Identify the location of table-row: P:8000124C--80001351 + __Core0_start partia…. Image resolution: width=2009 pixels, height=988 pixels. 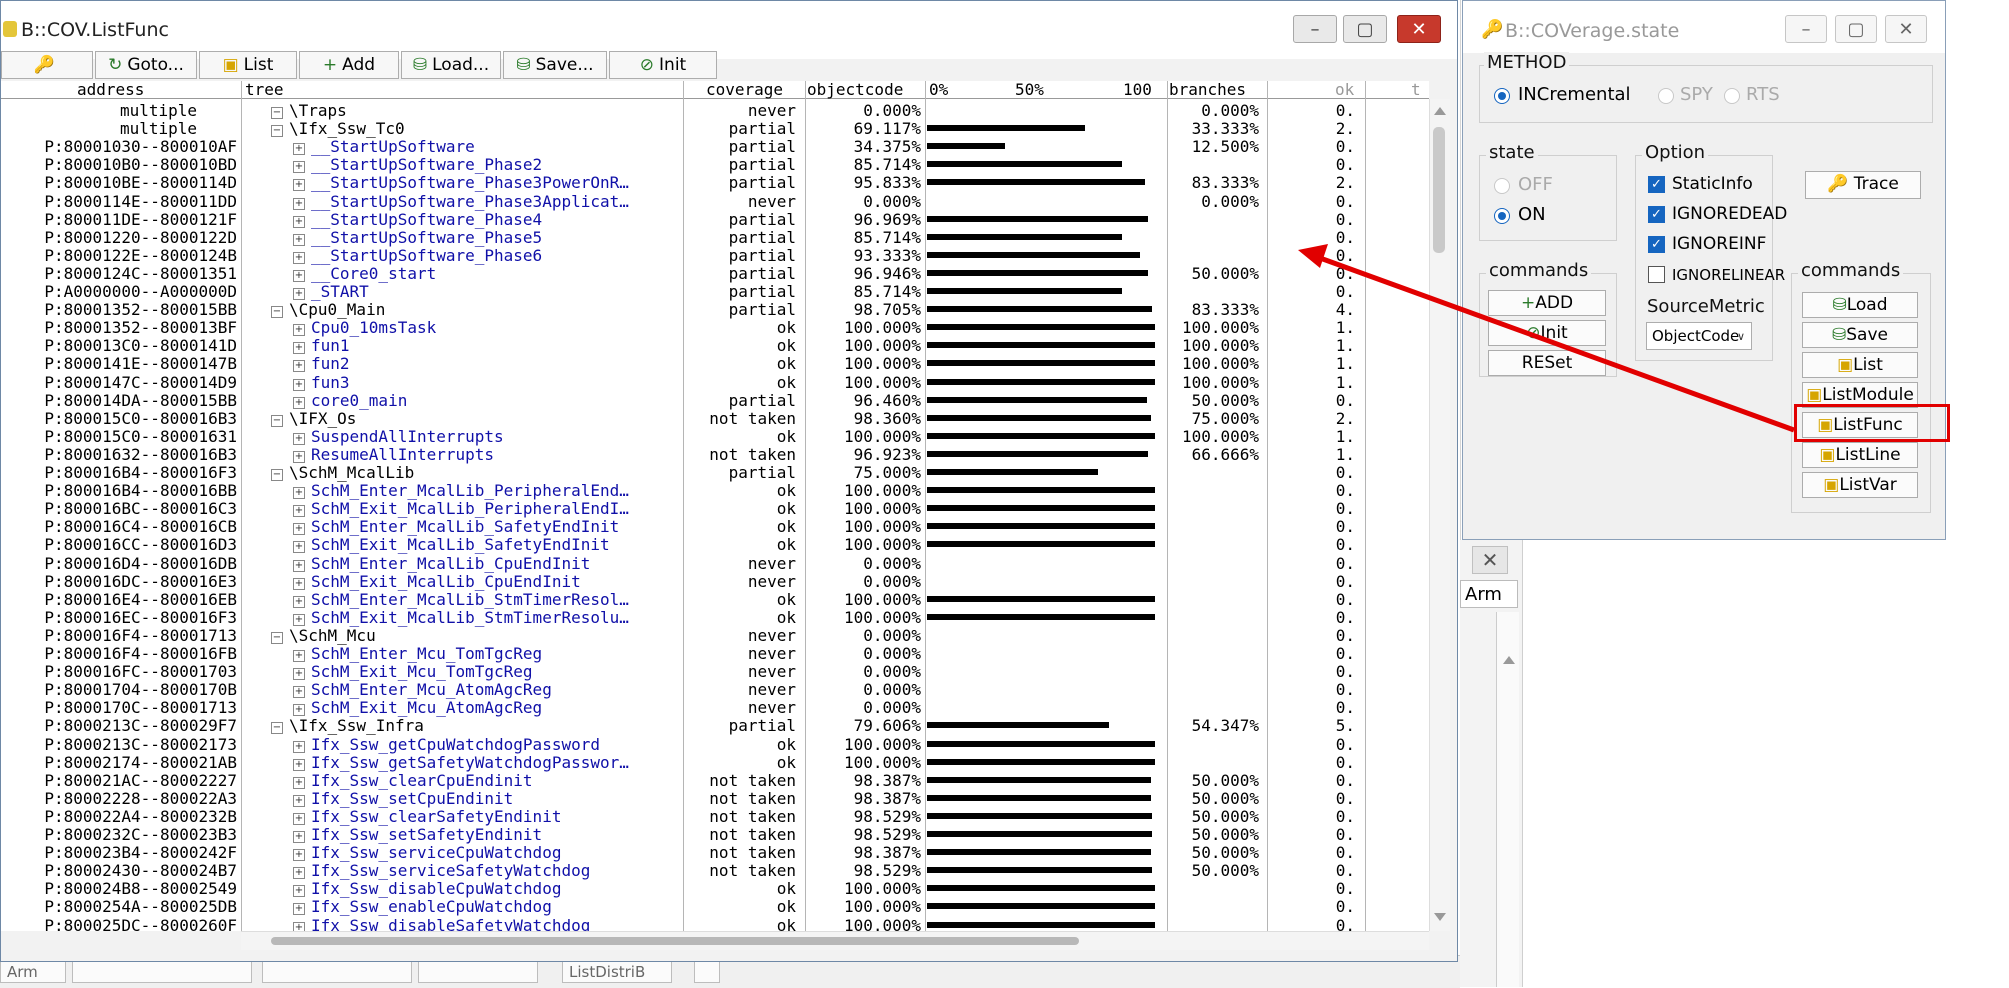
(715, 273).